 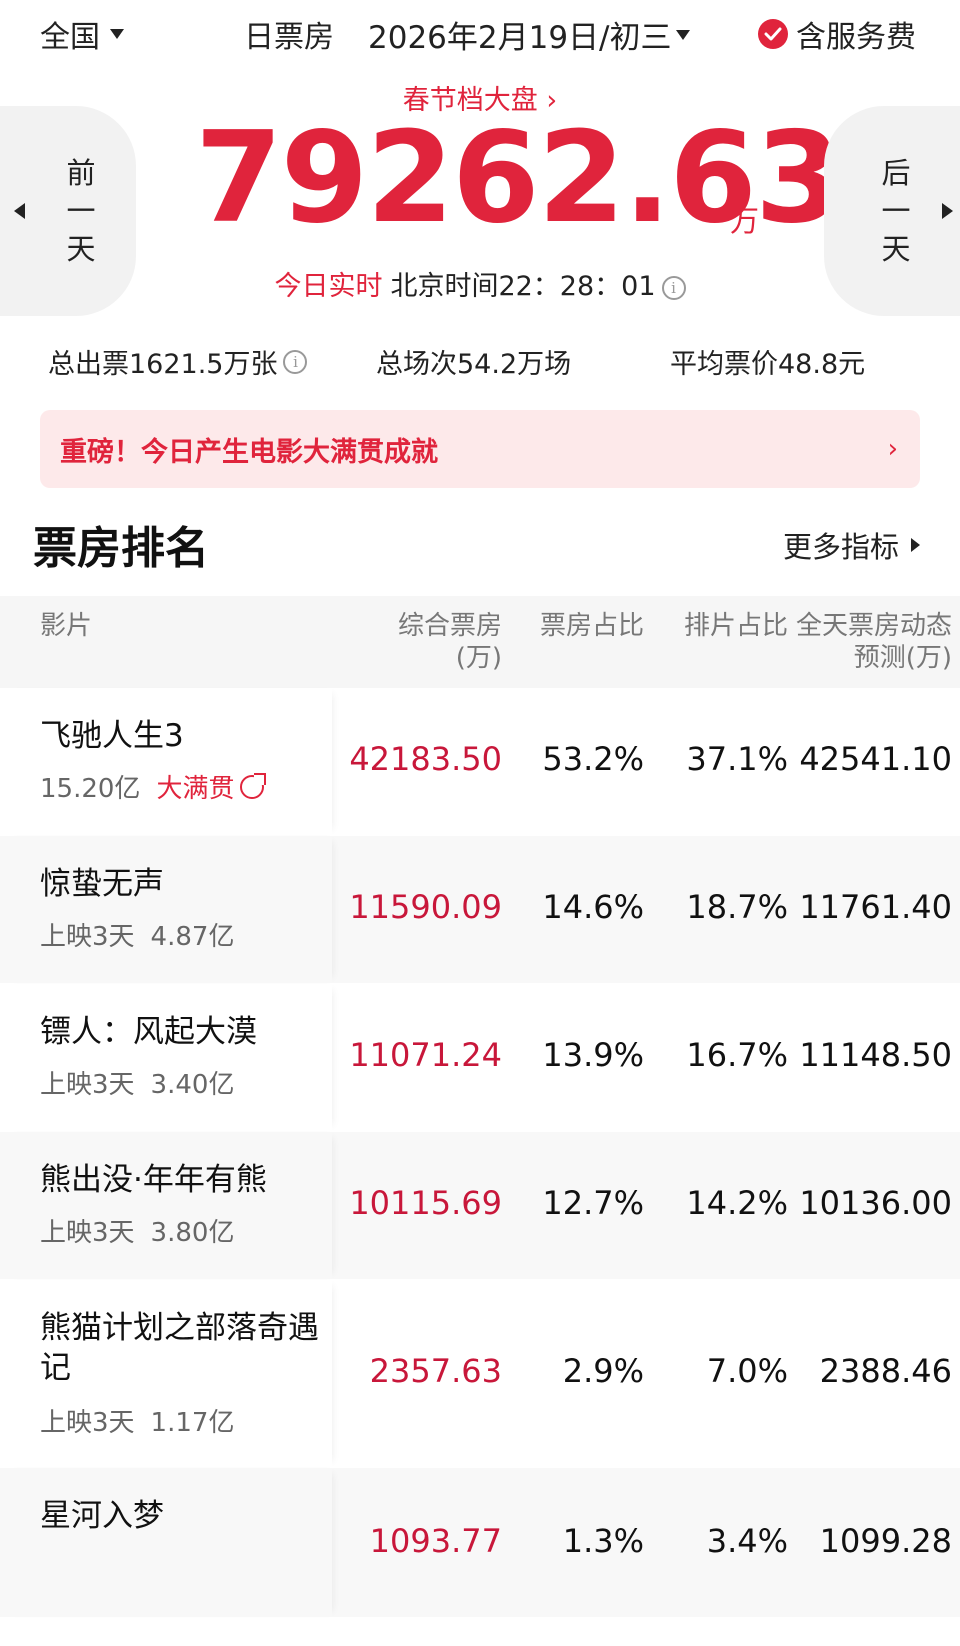 What do you see at coordinates (737, 1055) in the screenshot?
I see `cell-schedule-share: 16.7%` at bounding box center [737, 1055].